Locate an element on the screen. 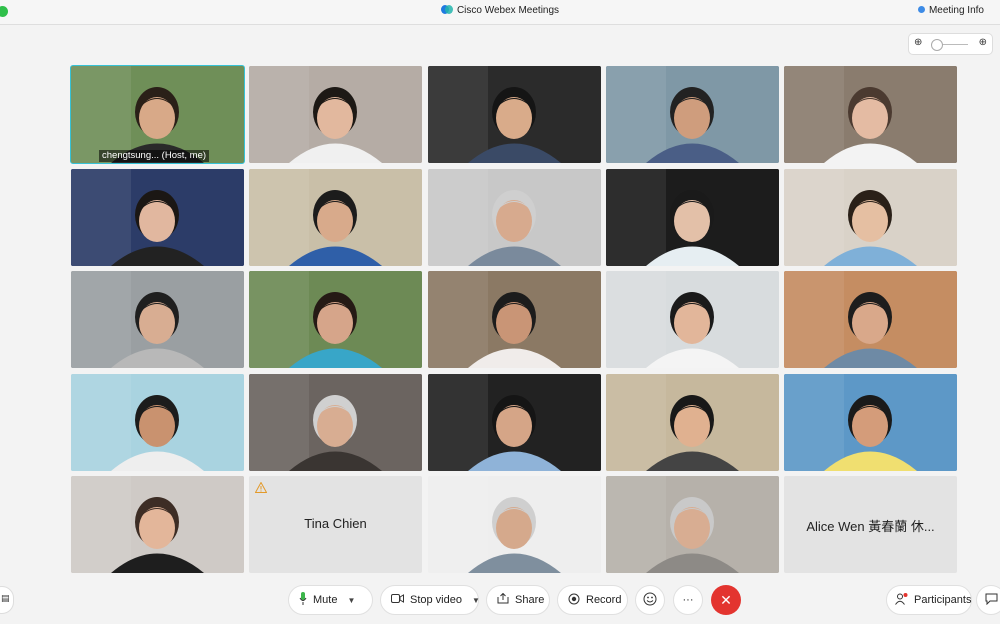  video-options-chevron-icon: ▼ is located at coordinates (476, 600).